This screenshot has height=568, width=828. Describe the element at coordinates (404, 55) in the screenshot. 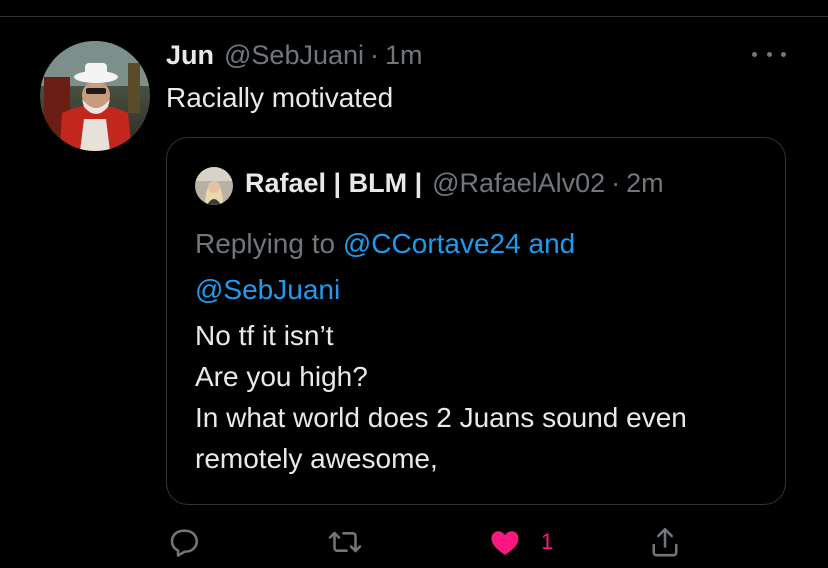

I see `timestamp: 1m` at that location.